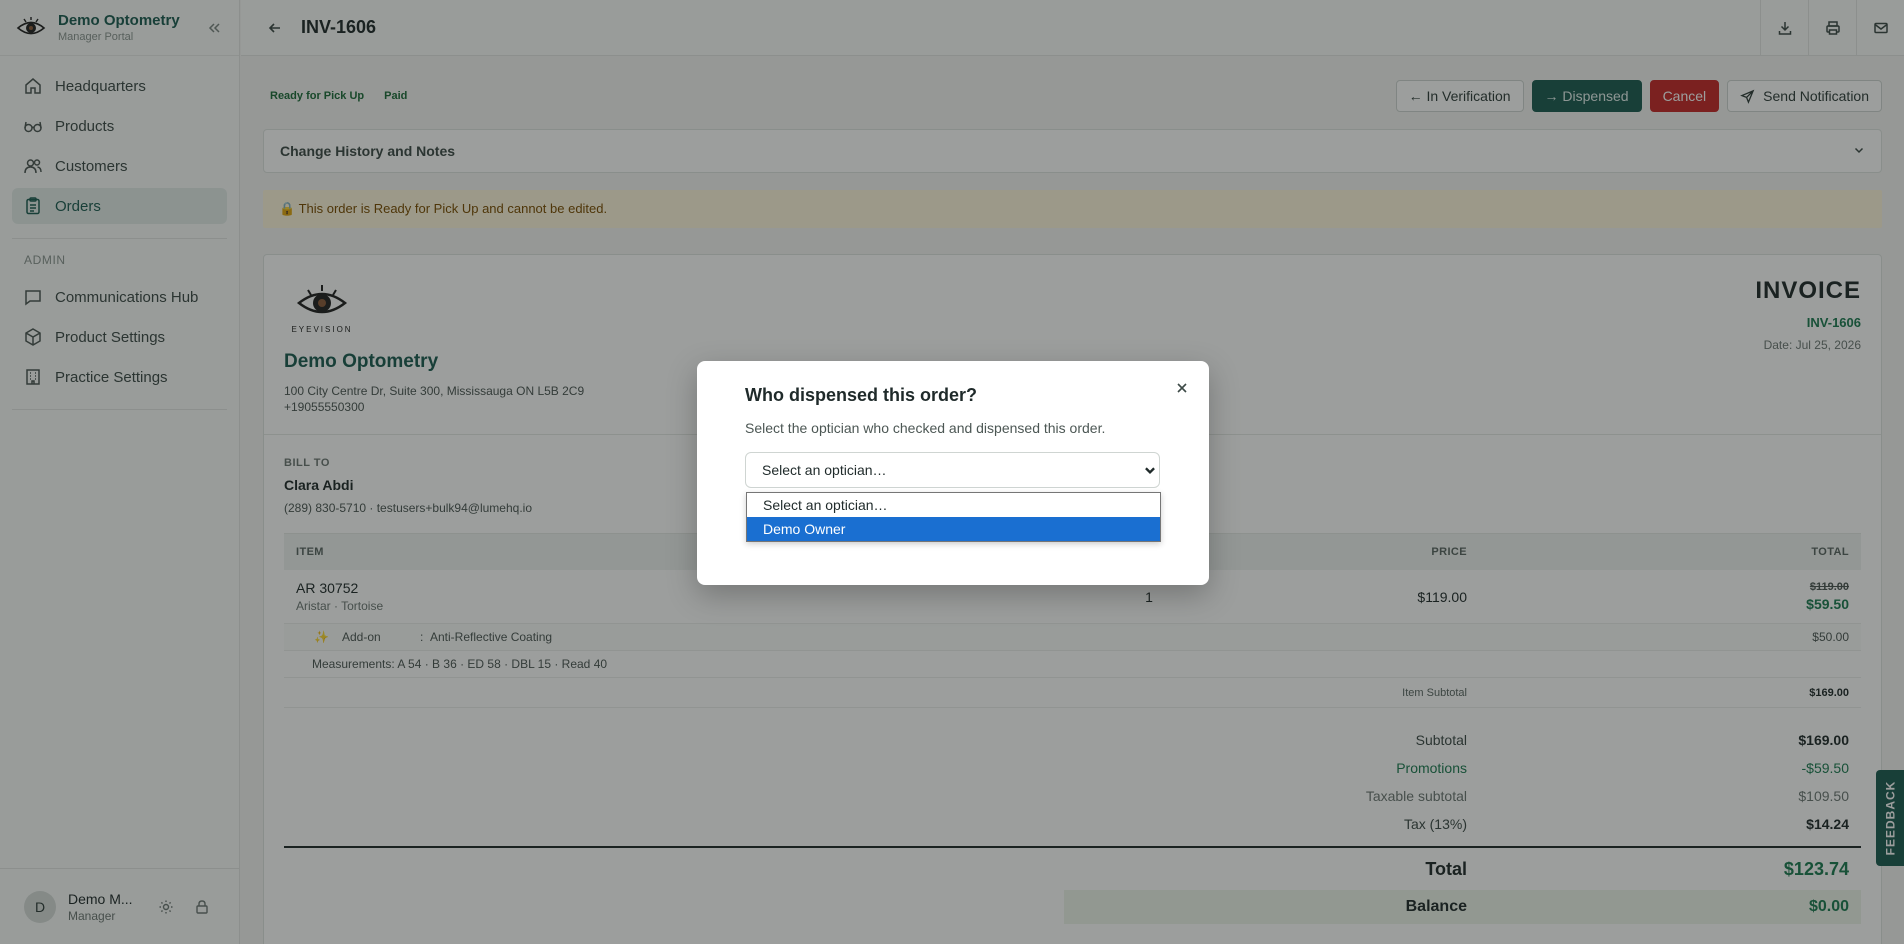  Describe the element at coordinates (1150, 471) in the screenshot. I see `chevron-down-icon` at that location.